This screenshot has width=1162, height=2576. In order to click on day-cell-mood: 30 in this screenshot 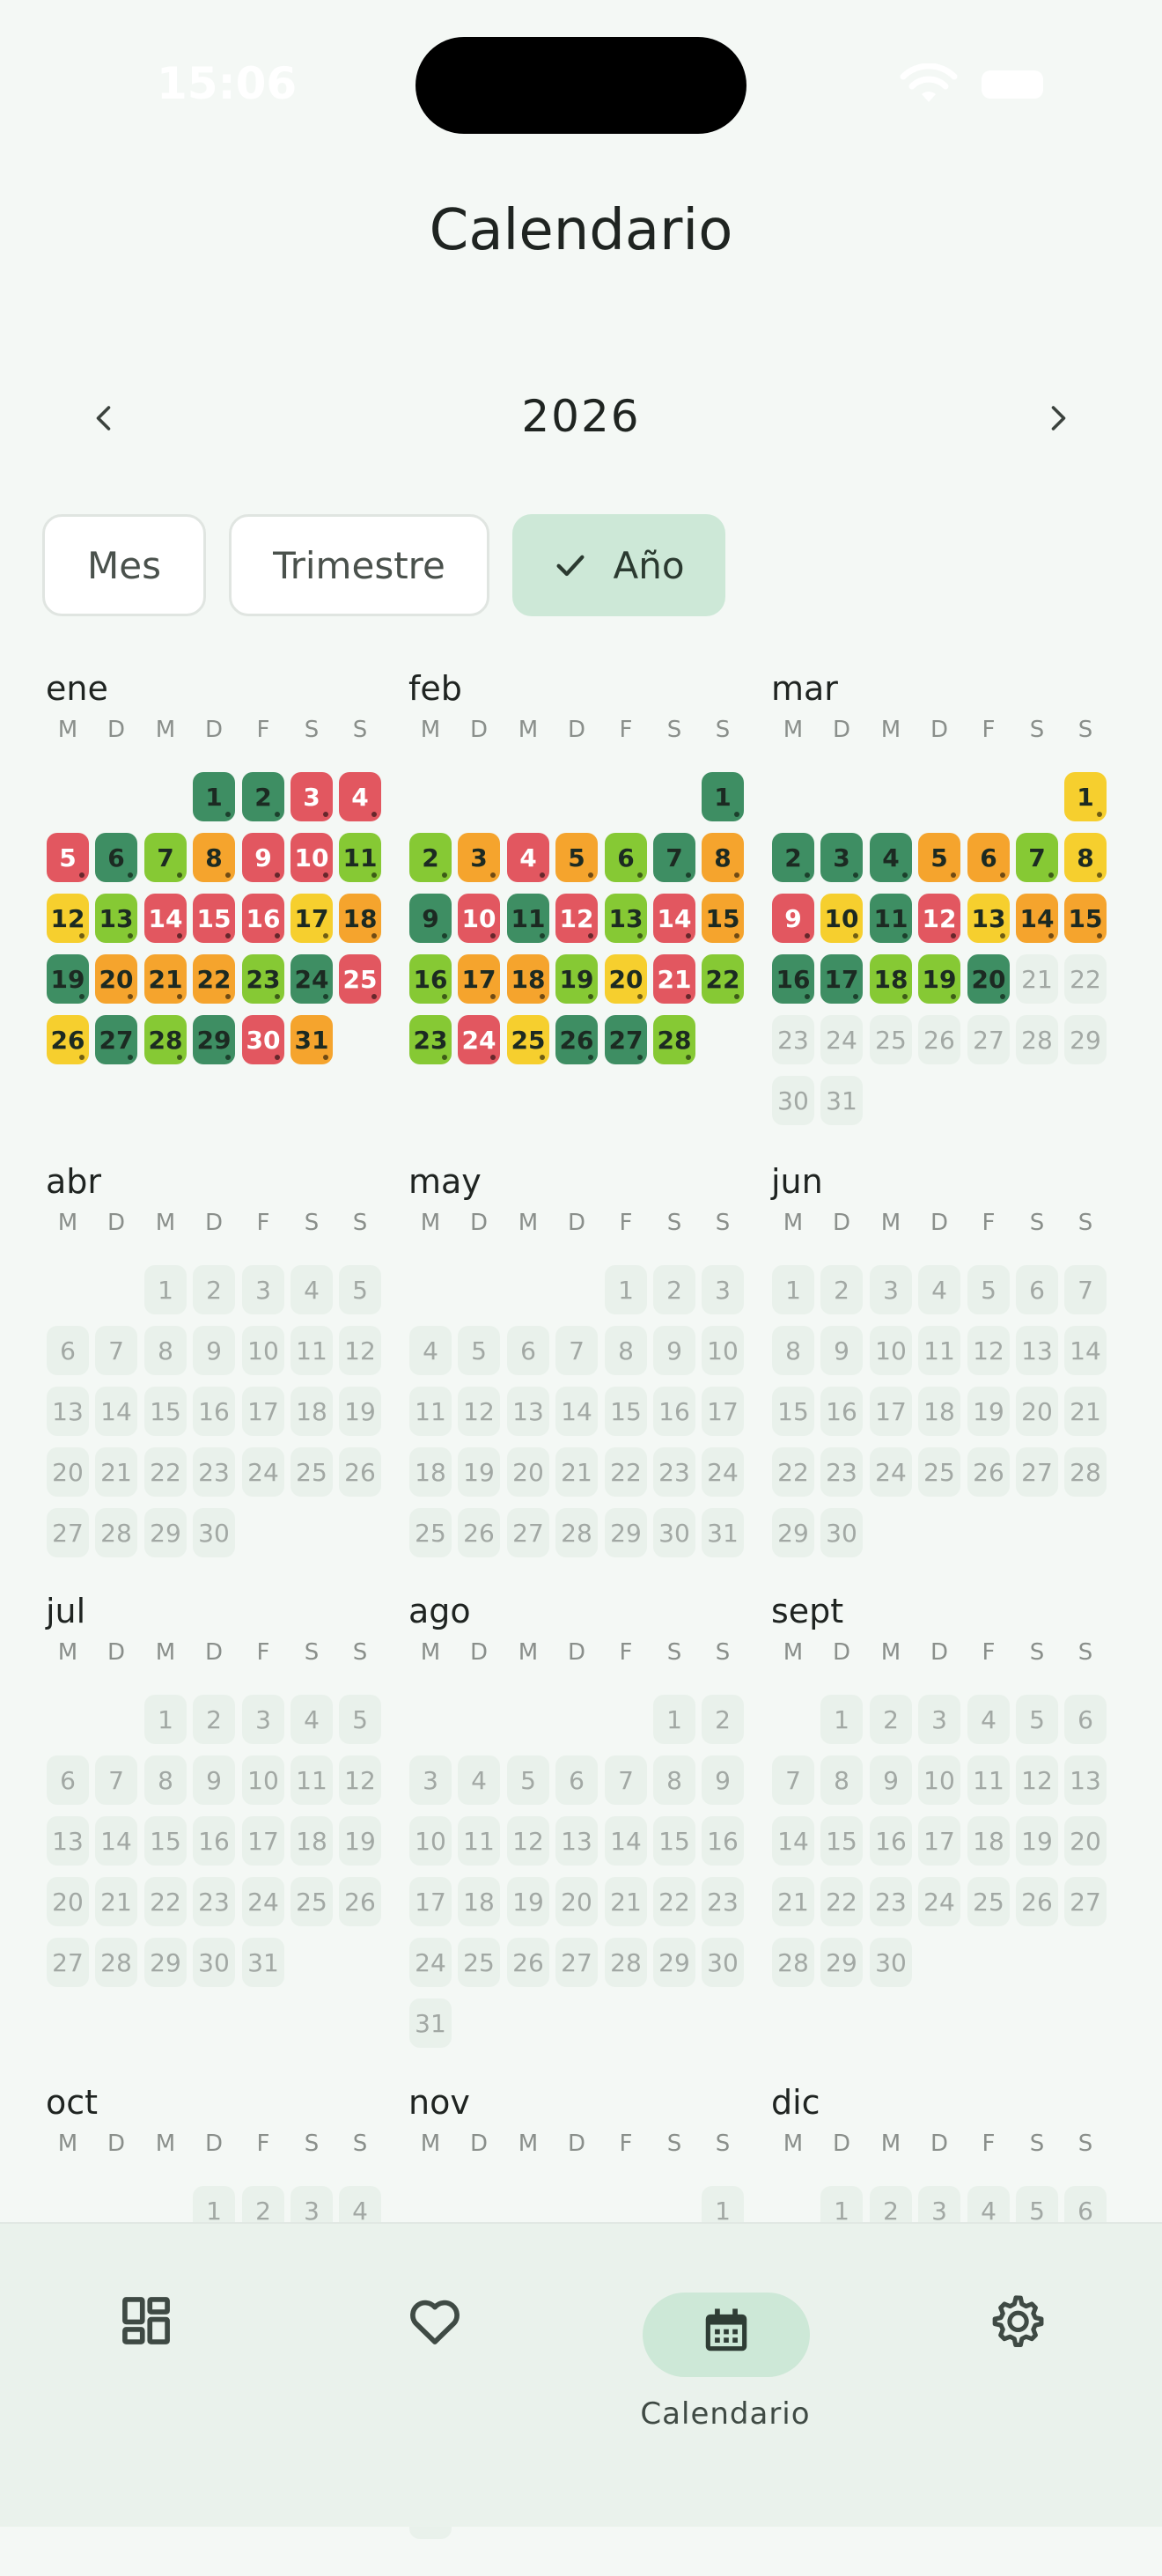, I will do `click(263, 1039)`.